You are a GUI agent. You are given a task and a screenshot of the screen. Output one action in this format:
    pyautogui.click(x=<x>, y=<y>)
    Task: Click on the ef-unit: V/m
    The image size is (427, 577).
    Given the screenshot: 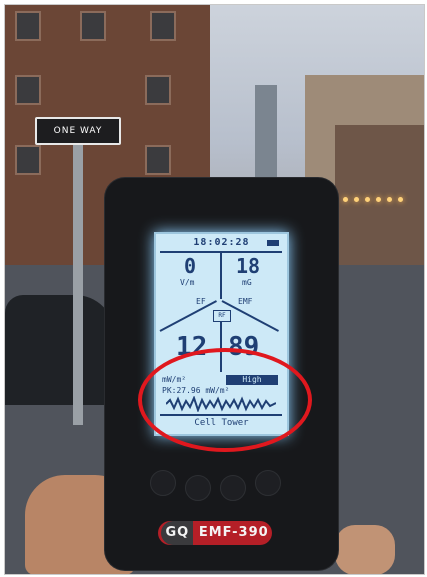 What is the action you would take?
    pyautogui.click(x=187, y=282)
    